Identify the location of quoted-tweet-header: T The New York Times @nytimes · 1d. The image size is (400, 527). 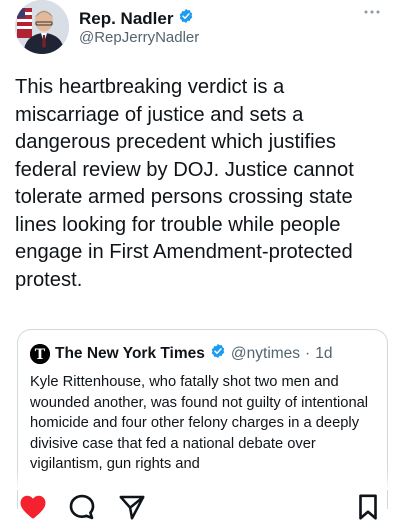
(181, 353).